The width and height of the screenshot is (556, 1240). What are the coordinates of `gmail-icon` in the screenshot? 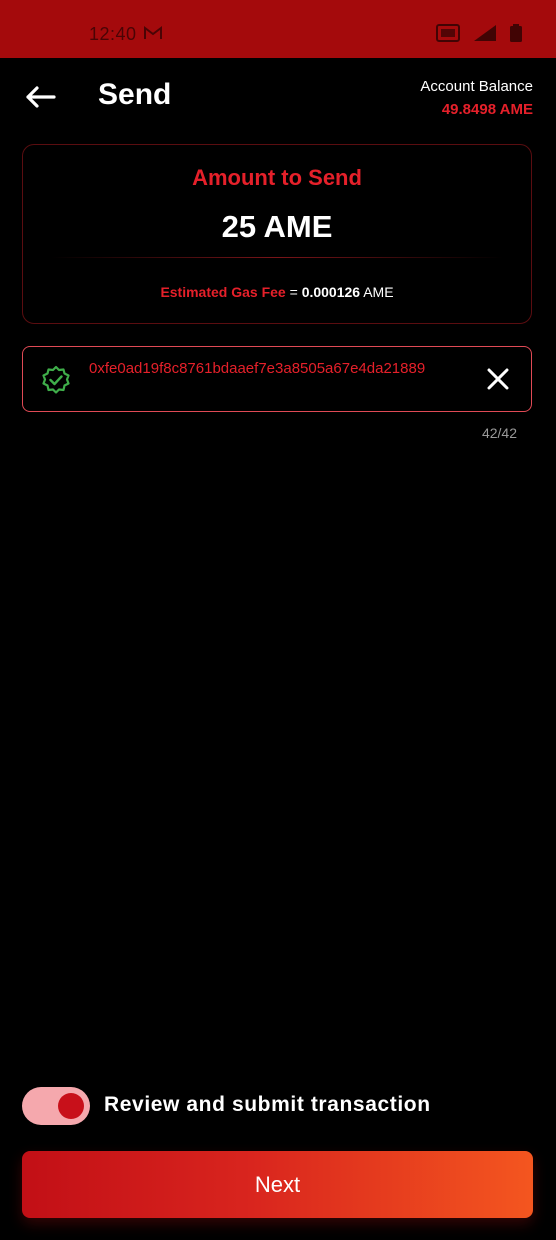 It's located at (153, 32).